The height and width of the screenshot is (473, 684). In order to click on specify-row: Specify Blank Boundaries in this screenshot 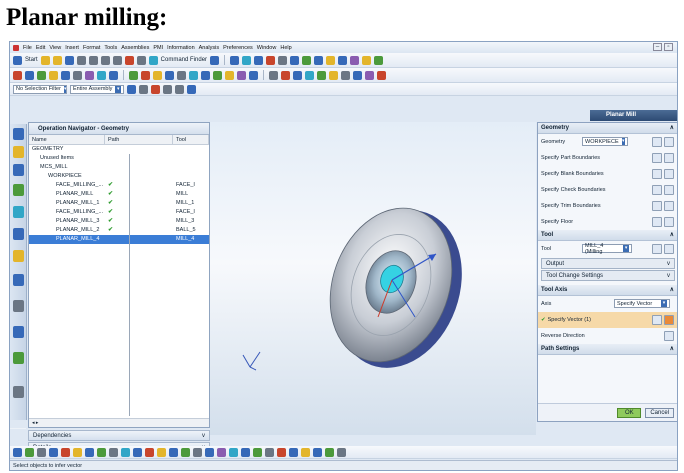, I will do `click(607, 174)`.